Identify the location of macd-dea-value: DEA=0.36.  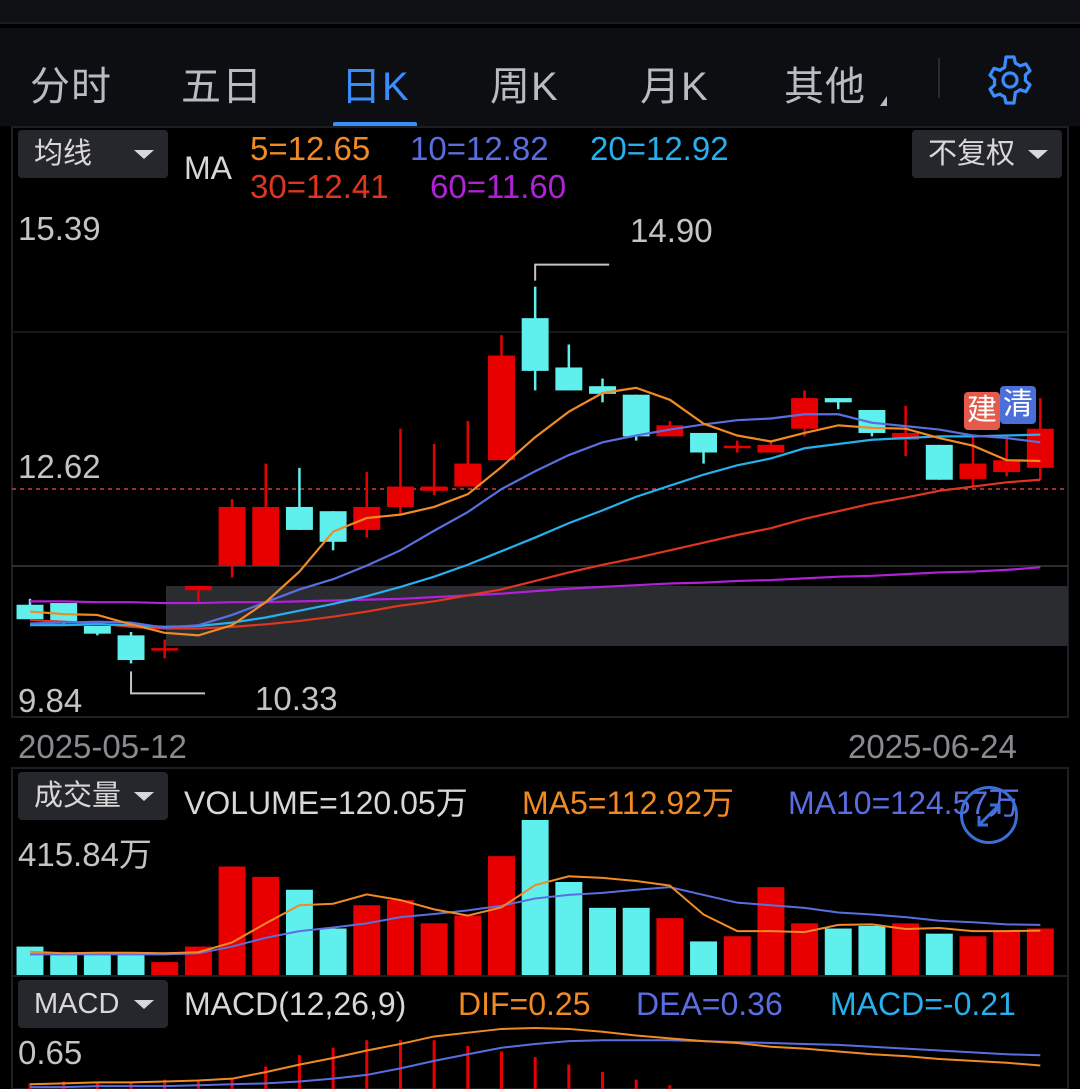
(709, 1004).